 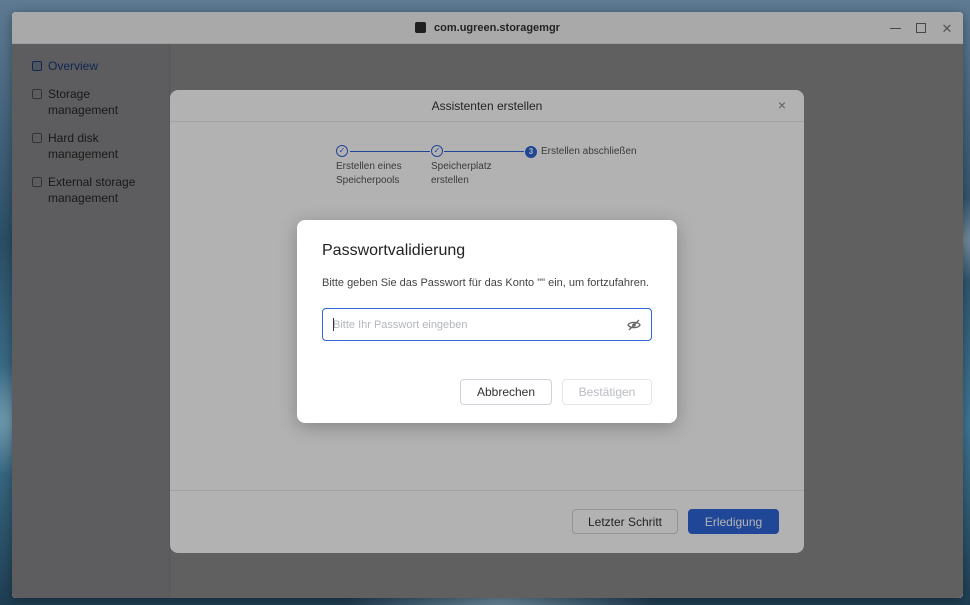 What do you see at coordinates (333, 324) in the screenshot?
I see `text-caret` at bounding box center [333, 324].